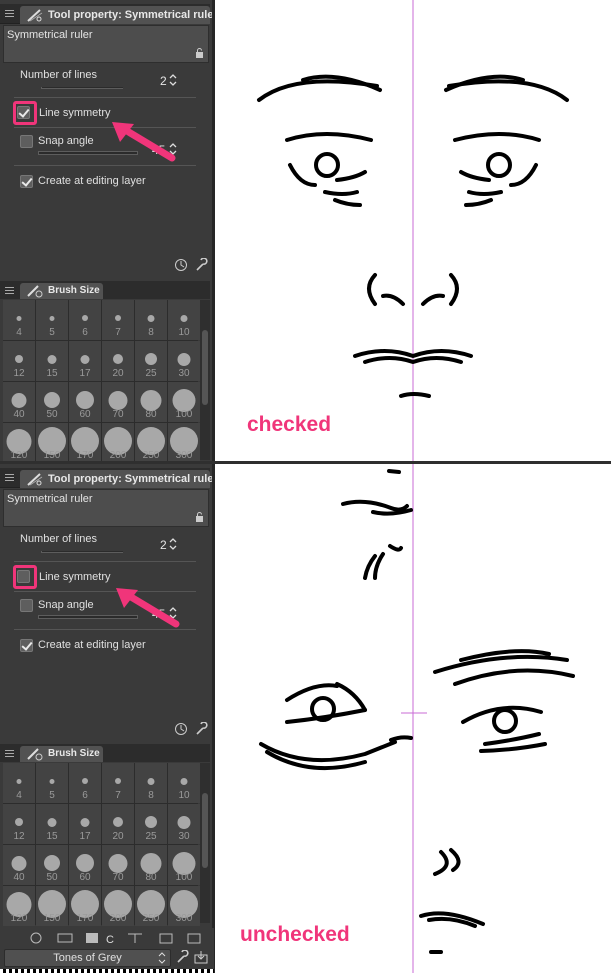  Describe the element at coordinates (201, 957) in the screenshot. I see `export-icon` at that location.